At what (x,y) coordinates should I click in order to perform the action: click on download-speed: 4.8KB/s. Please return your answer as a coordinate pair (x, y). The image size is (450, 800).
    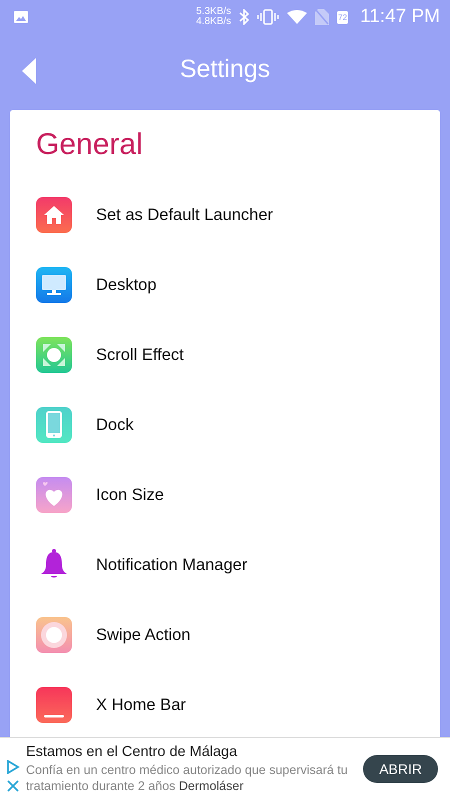
    Looking at the image, I should click on (214, 22).